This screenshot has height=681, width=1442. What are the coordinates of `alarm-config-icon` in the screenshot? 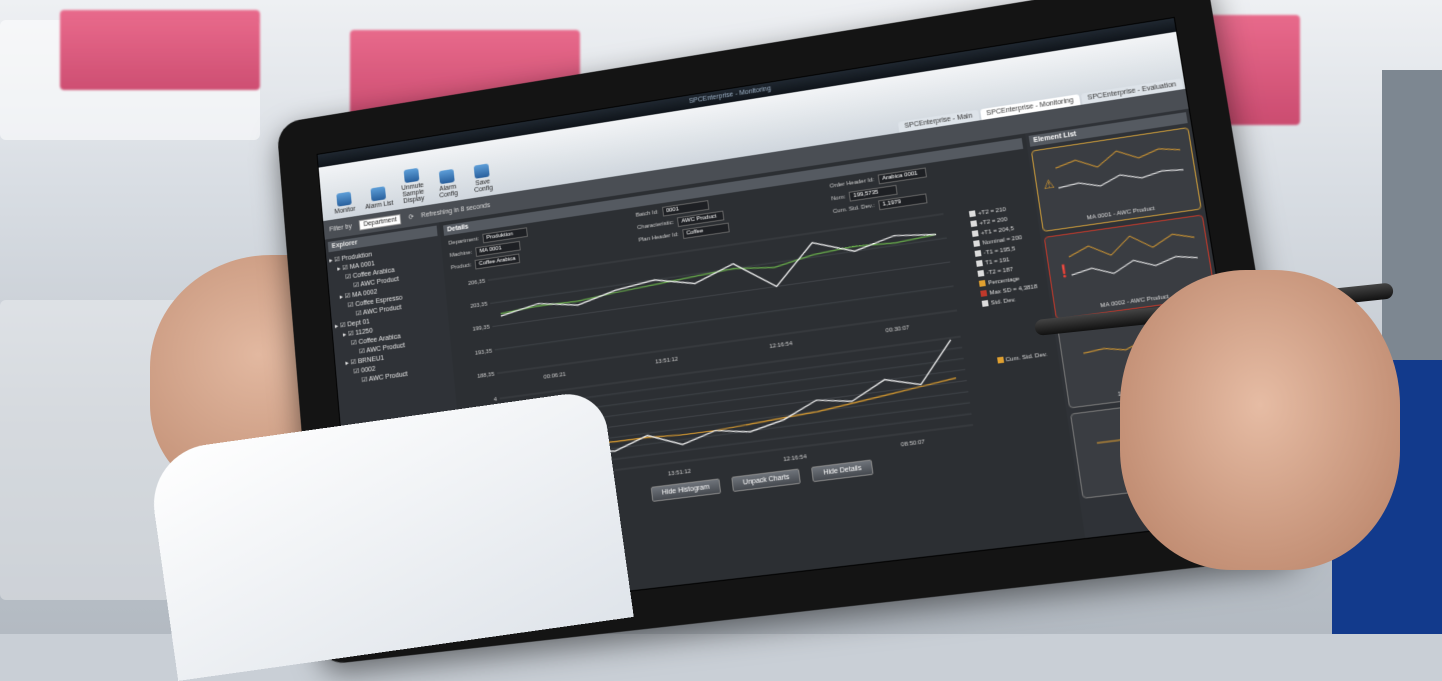 It's located at (446, 176).